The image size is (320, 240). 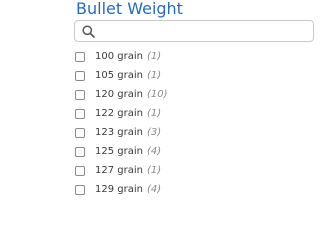 I want to click on option-label: 100 grain, so click(x=119, y=56).